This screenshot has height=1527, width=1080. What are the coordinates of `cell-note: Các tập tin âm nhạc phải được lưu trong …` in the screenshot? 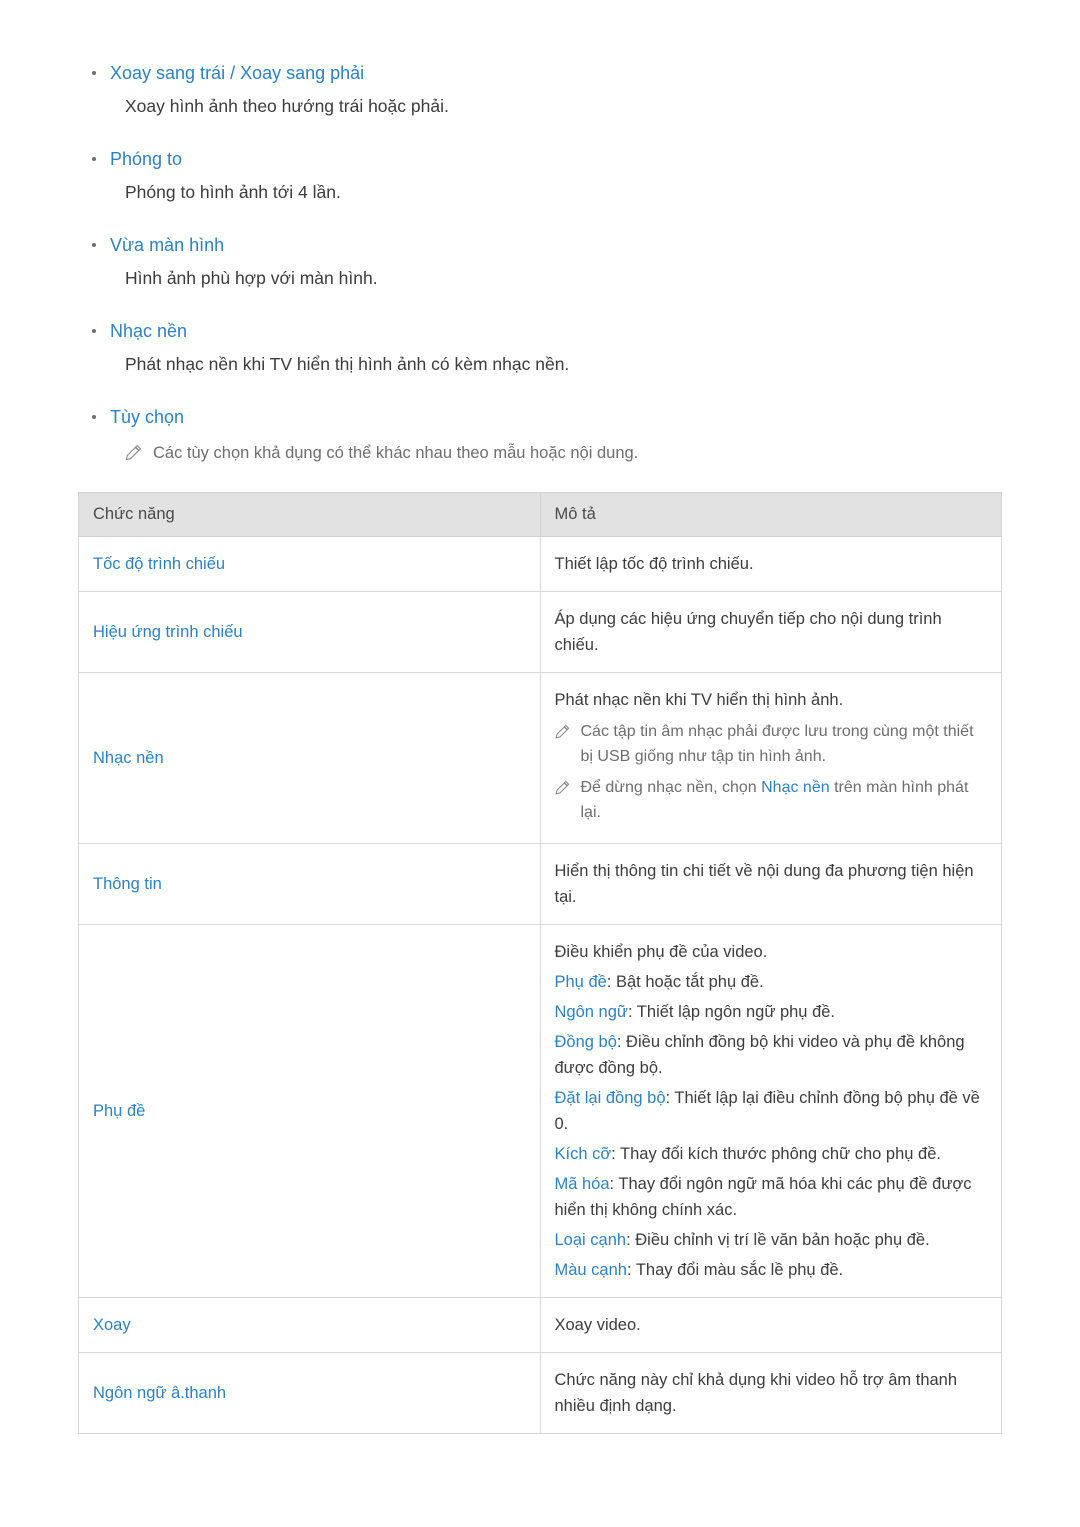 It's located at (771, 744).